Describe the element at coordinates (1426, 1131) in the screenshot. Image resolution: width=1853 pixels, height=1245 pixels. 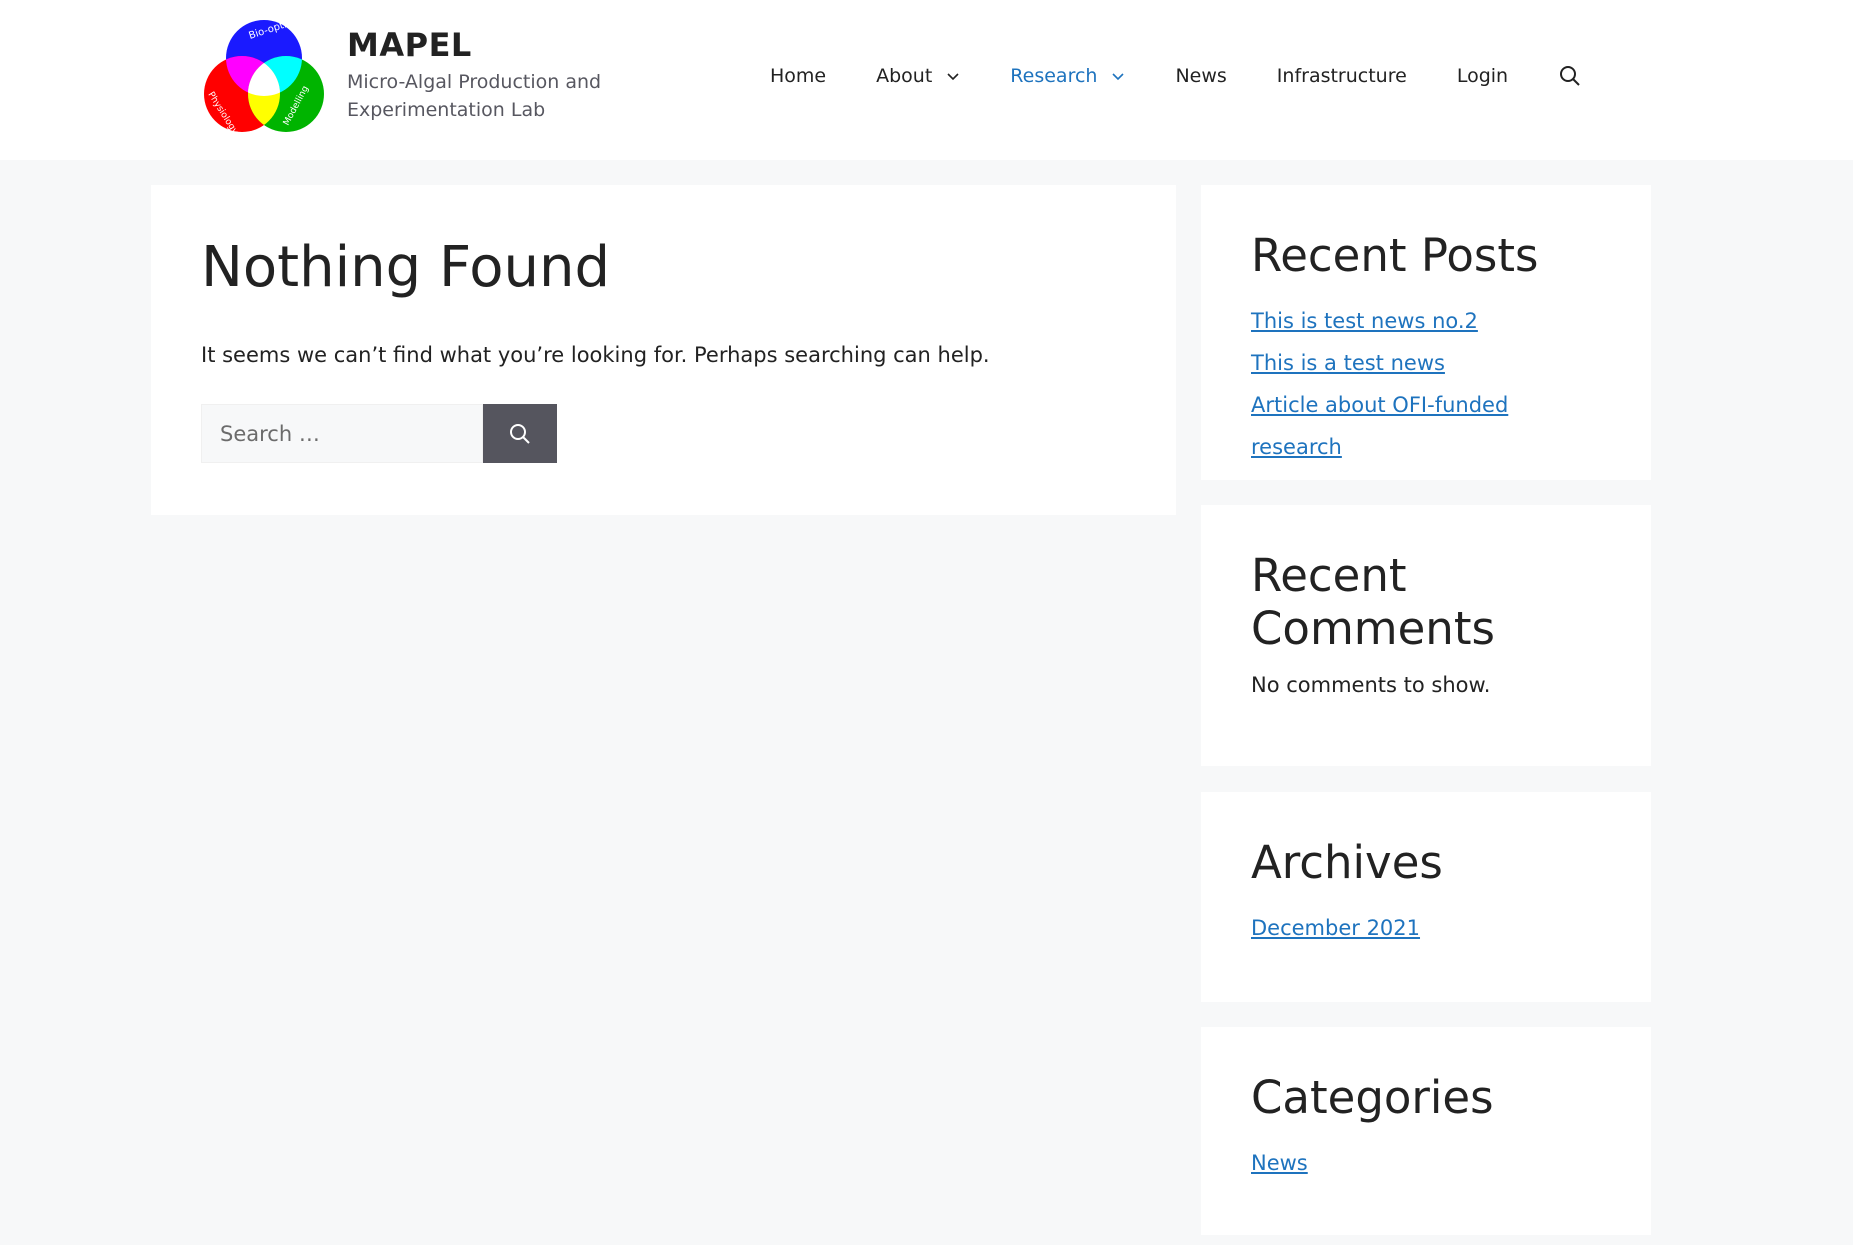
I see `widget-categories: Categories News` at that location.